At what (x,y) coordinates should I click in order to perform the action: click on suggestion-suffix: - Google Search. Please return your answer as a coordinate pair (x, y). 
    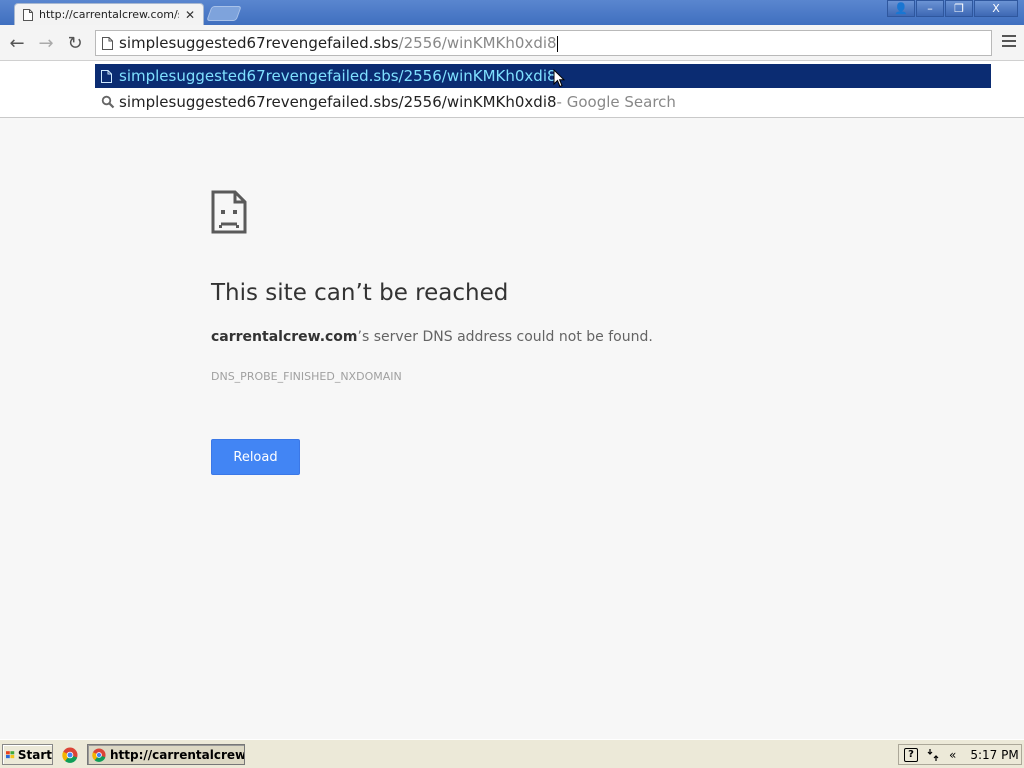
    Looking at the image, I should click on (616, 102).